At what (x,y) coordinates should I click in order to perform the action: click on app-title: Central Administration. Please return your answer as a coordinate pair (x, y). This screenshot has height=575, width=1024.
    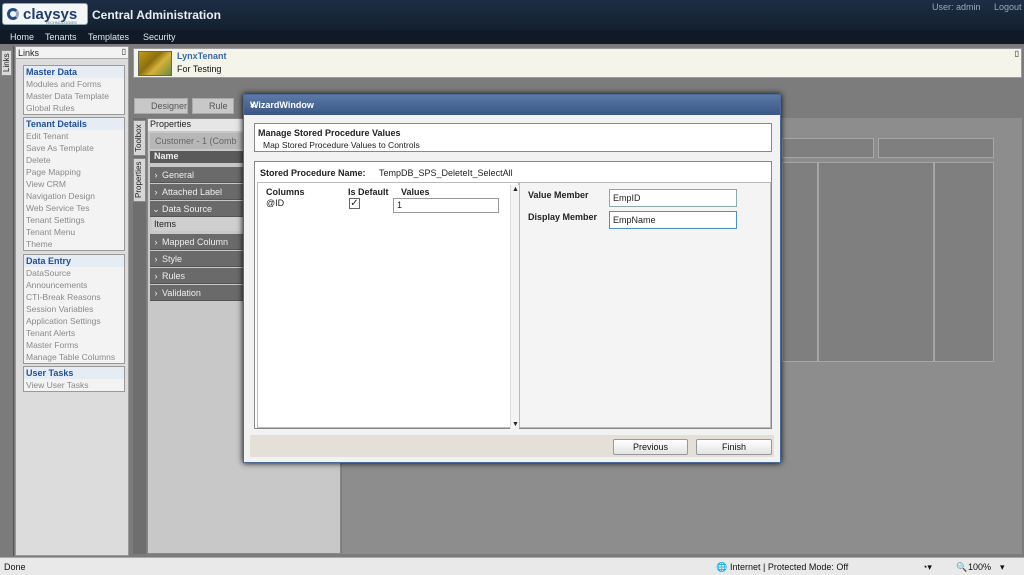
    Looking at the image, I should click on (156, 15).